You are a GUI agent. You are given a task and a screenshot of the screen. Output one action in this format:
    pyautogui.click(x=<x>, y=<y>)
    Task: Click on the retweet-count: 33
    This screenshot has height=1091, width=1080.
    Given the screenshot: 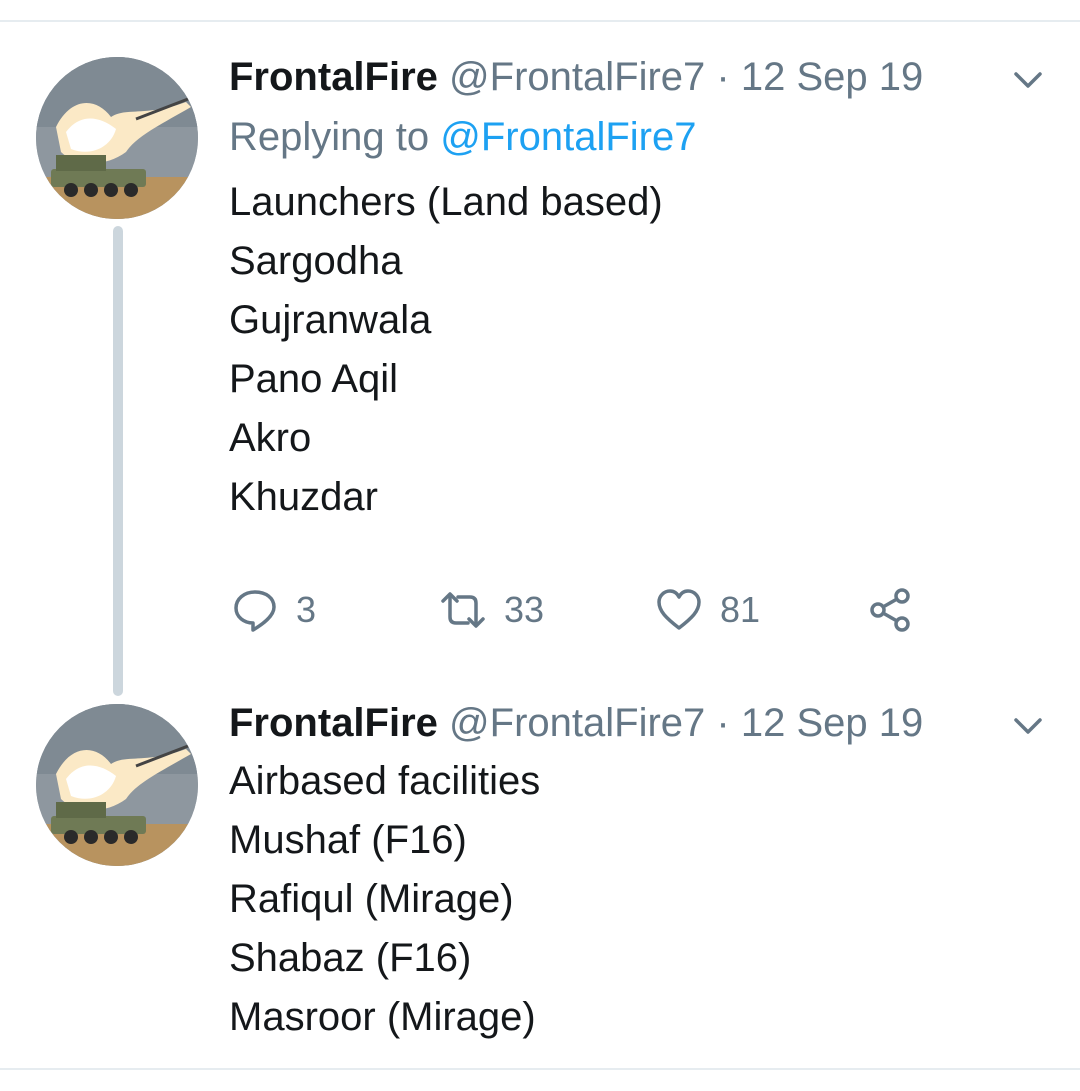 What is the action you would take?
    pyautogui.click(x=524, y=609)
    